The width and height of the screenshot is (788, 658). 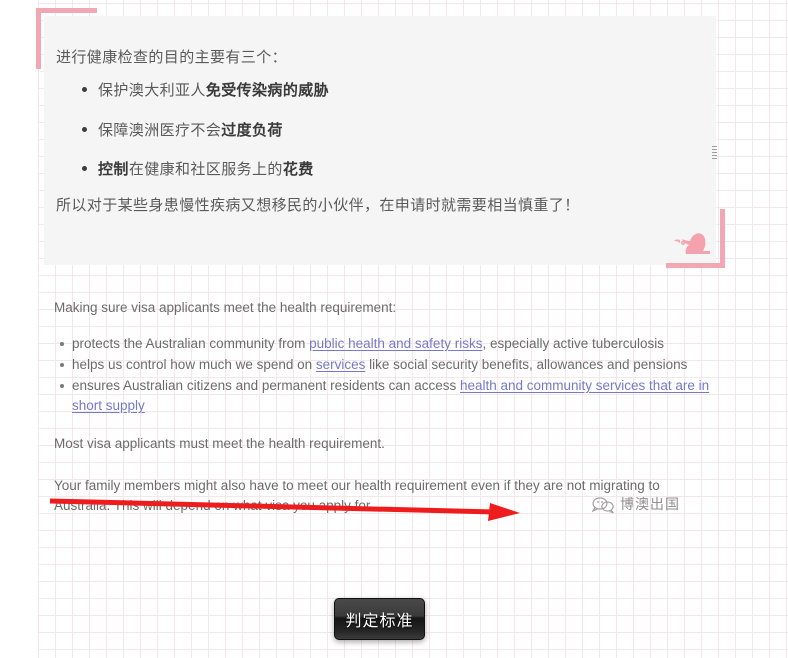 What do you see at coordinates (252, 130) in the screenshot?
I see `bullet-text-bold: 过度负荷` at bounding box center [252, 130].